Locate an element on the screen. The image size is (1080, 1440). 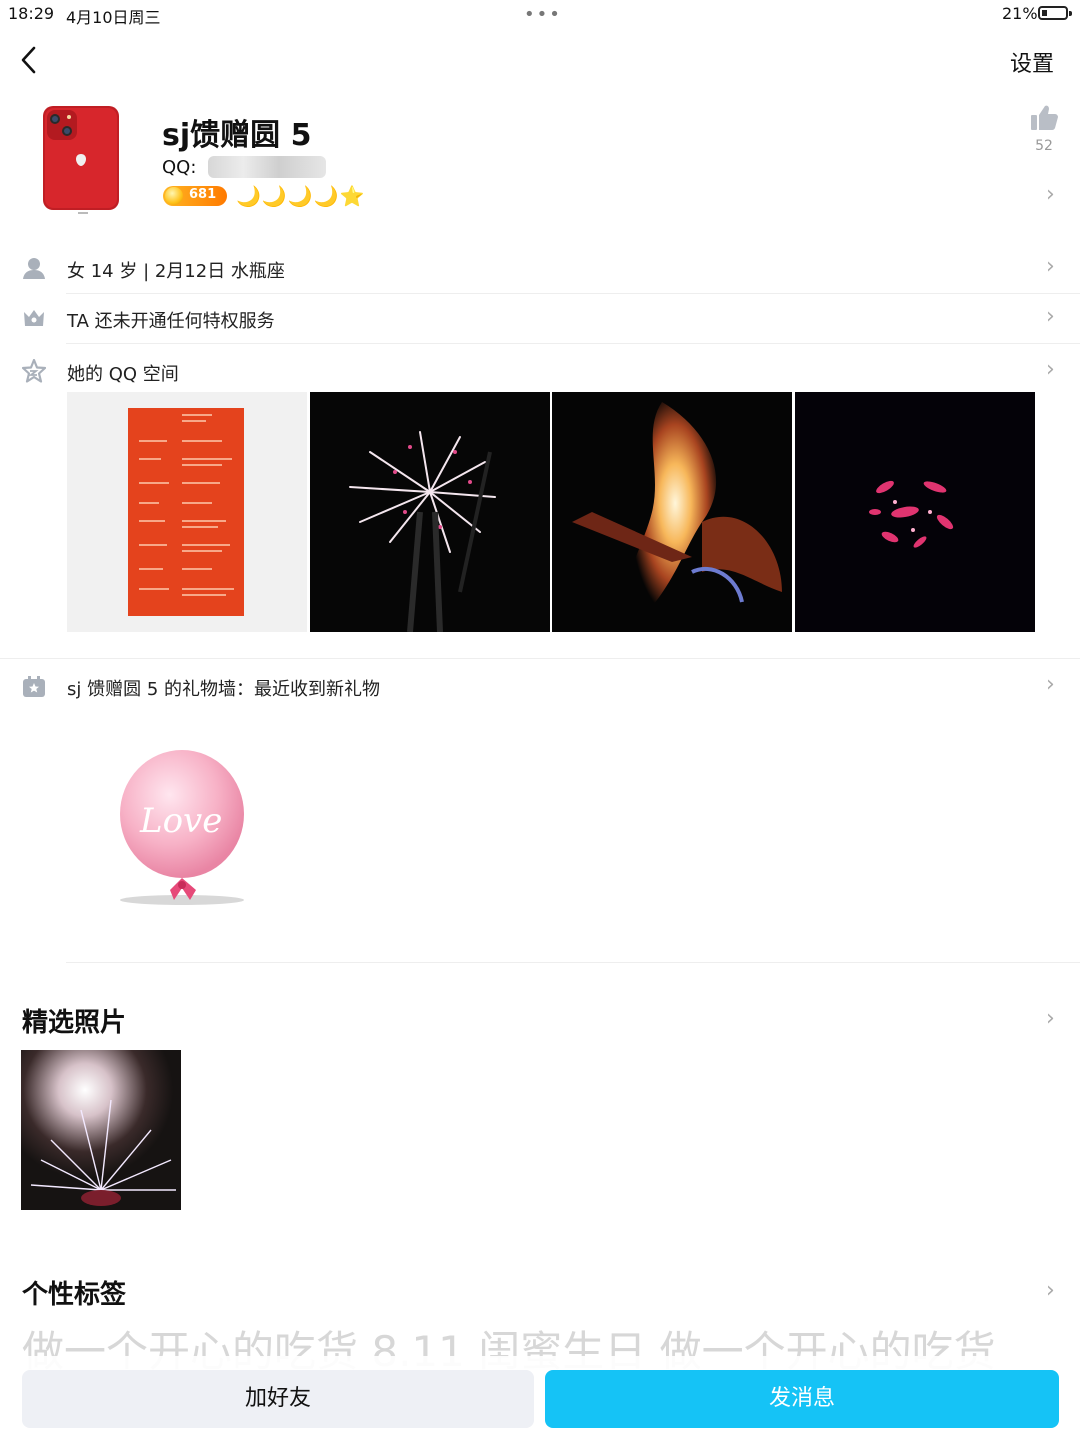
balloon-gift-image: Love is located at coordinates (185, 830).